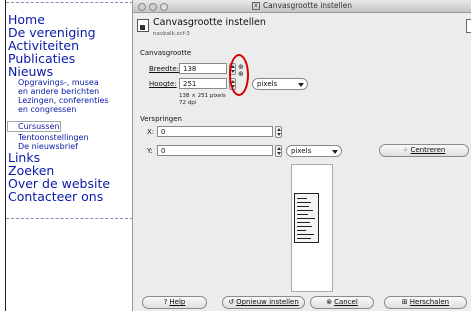 This screenshot has width=471, height=311. What do you see at coordinates (278, 132) in the screenshot?
I see `x-offset-spinner` at bounding box center [278, 132].